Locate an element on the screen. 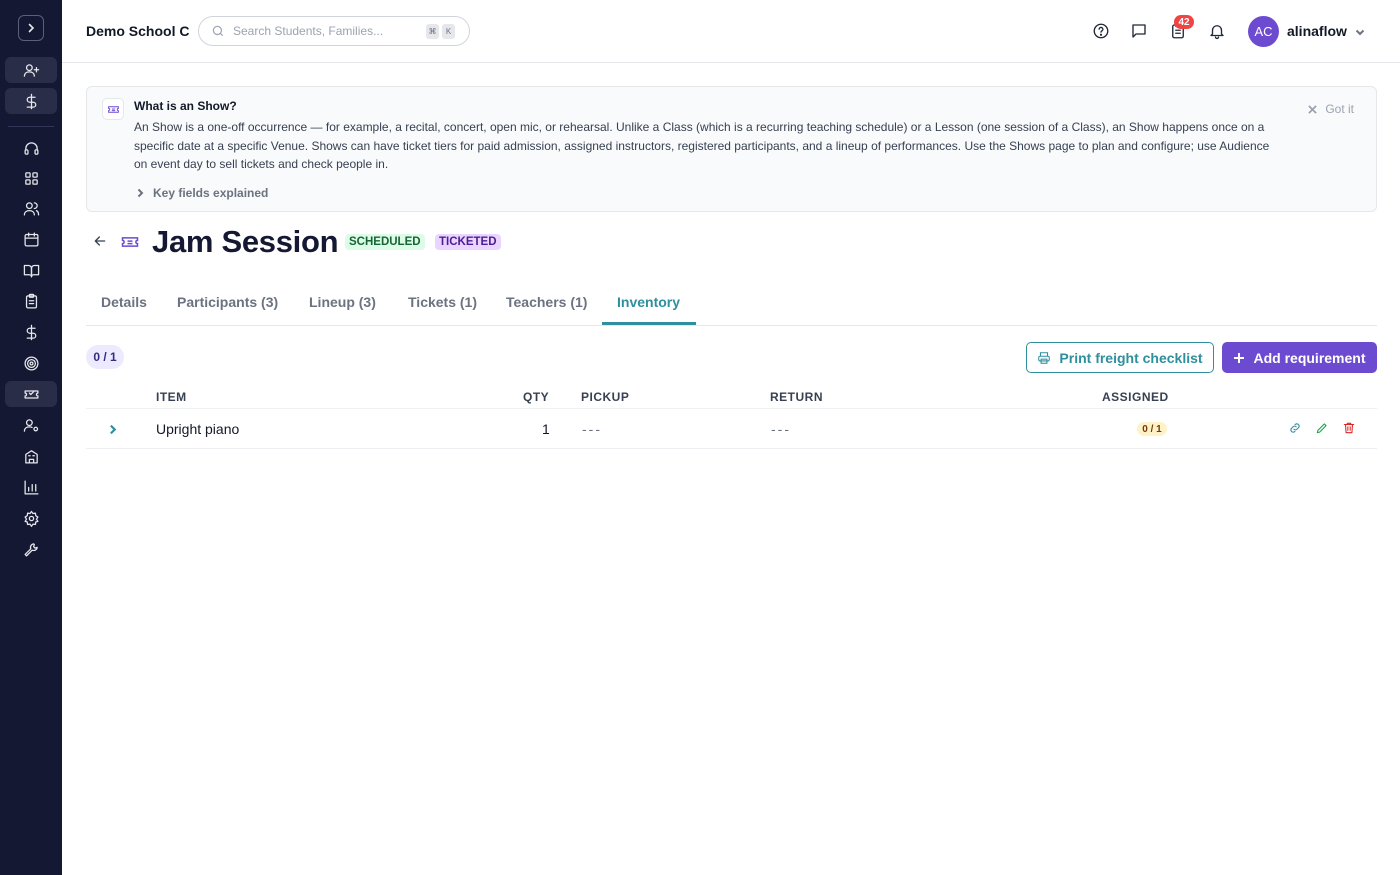 Image resolution: width=1400 pixels, height=875 pixels. bar-chart-icon is located at coordinates (31, 487).